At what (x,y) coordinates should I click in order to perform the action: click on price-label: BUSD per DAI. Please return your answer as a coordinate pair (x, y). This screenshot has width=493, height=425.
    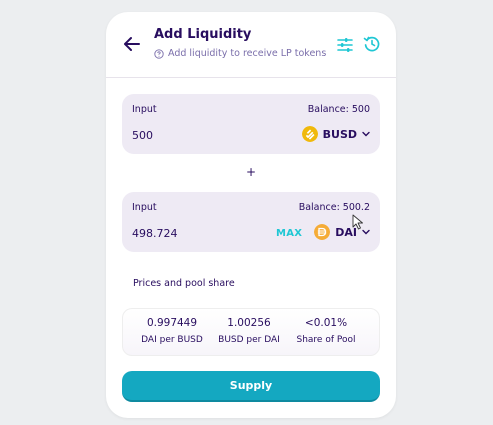
    Looking at the image, I should click on (249, 340).